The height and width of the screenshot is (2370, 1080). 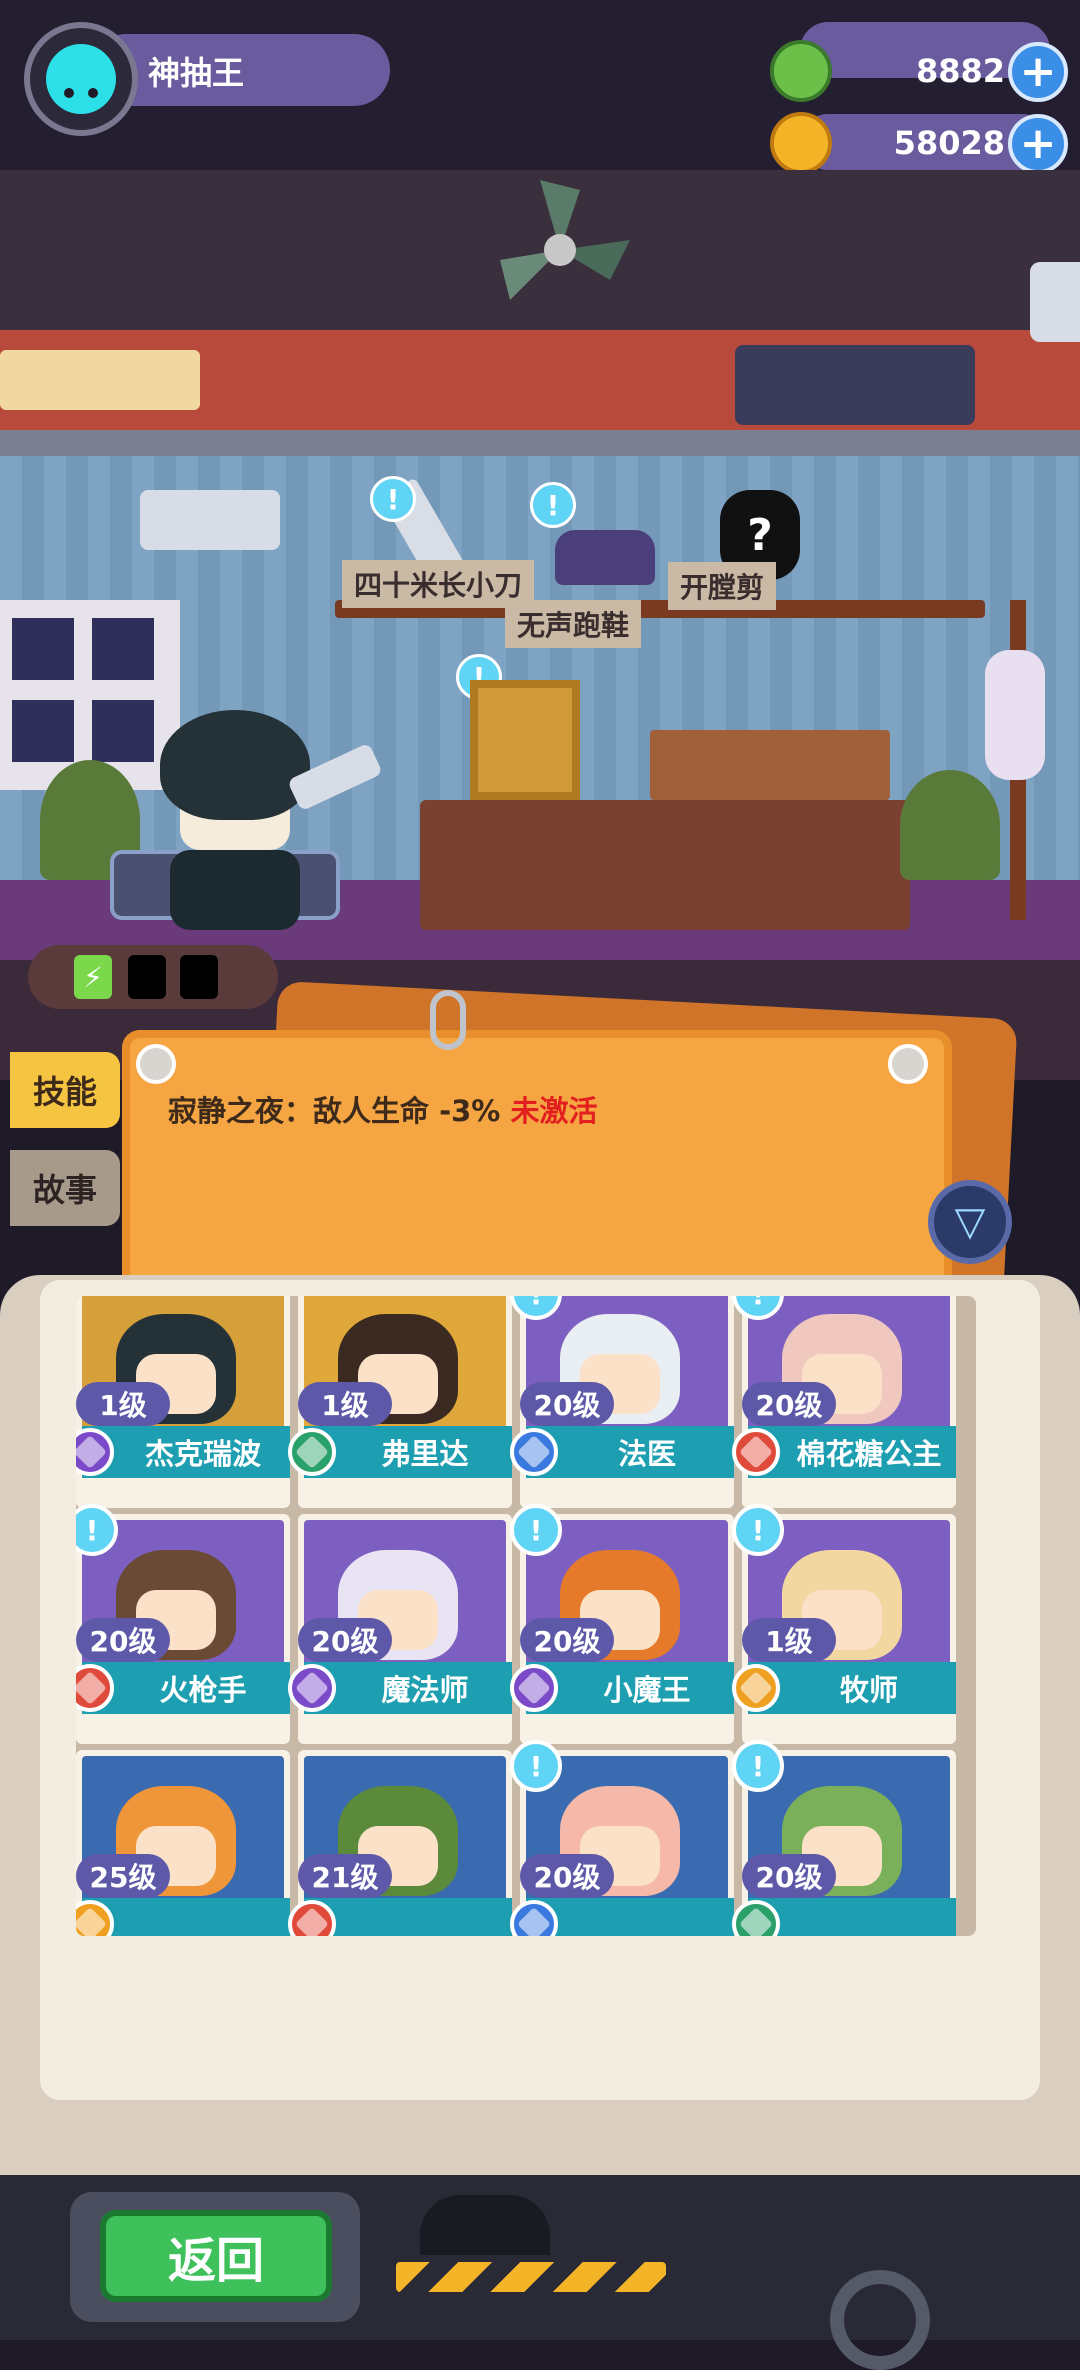 I want to click on desk, so click(x=665, y=865).